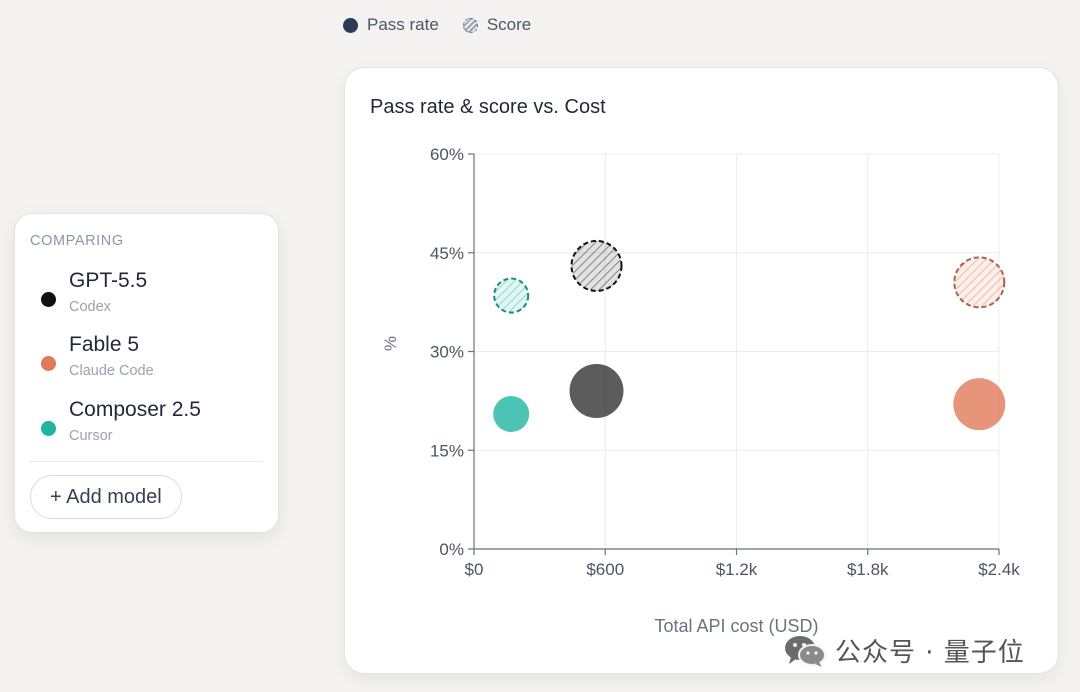 This screenshot has width=1080, height=692. Describe the element at coordinates (390, 343) in the screenshot. I see `y-axis-title: %` at that location.